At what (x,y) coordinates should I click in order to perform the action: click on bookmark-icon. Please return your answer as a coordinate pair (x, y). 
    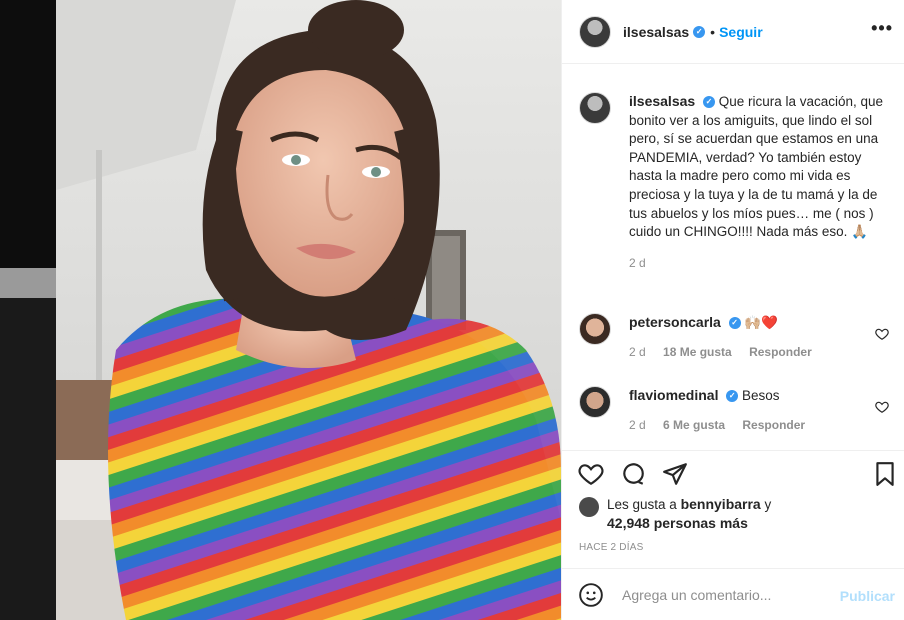
    Looking at the image, I should click on (885, 474).